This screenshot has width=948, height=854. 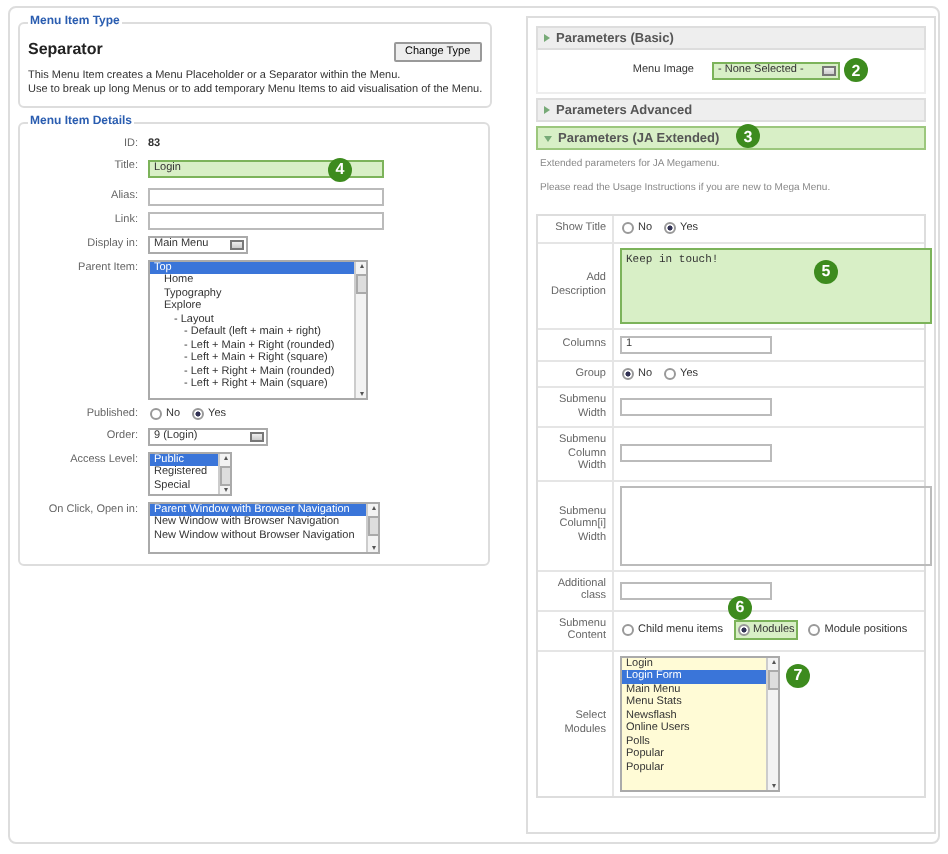 I want to click on text-area, so click(x=776, y=525).